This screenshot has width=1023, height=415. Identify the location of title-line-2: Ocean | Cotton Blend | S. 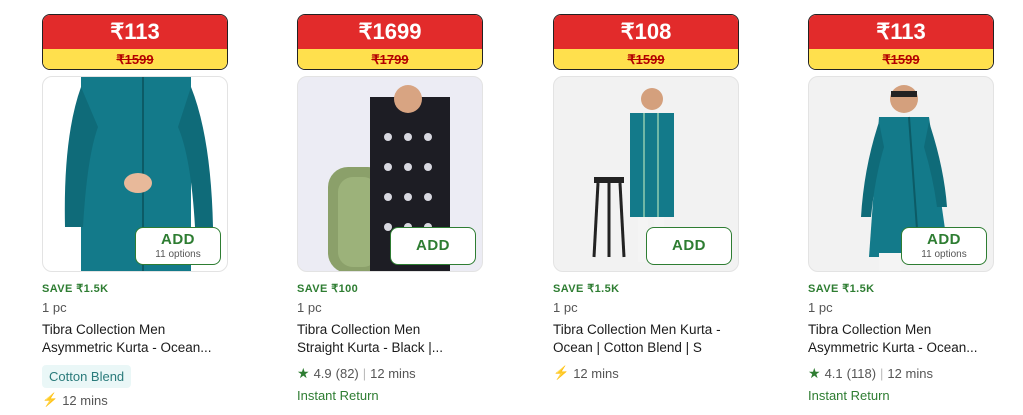
(627, 347).